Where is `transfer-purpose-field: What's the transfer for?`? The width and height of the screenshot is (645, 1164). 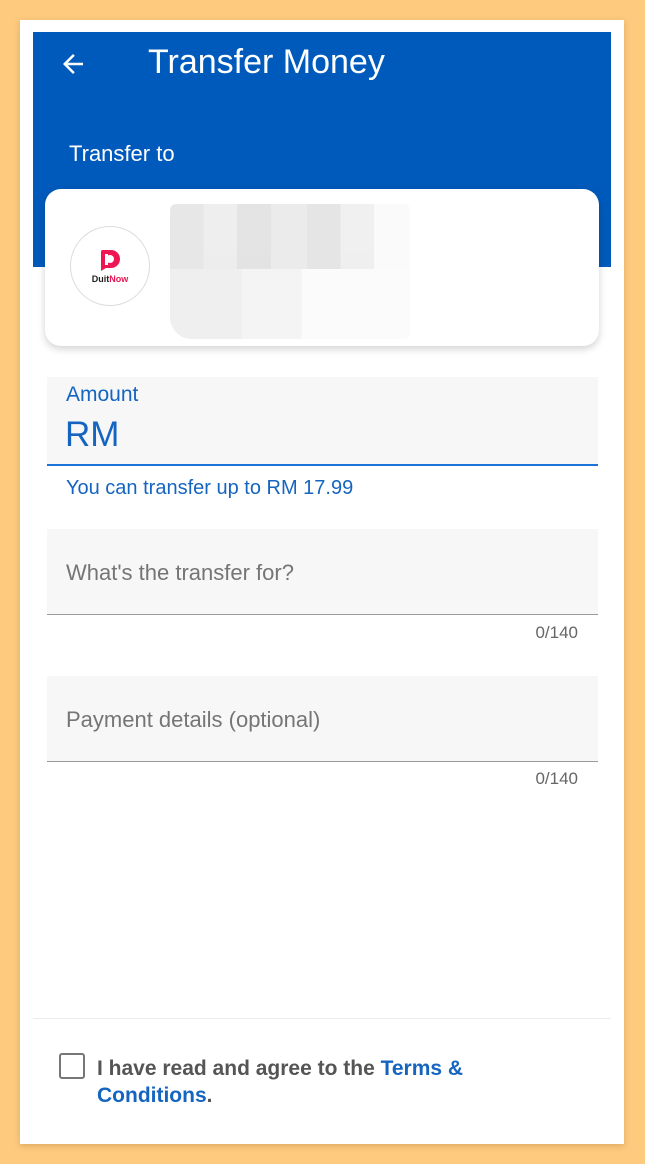
transfer-purpose-field: What's the transfer for? is located at coordinates (322, 572).